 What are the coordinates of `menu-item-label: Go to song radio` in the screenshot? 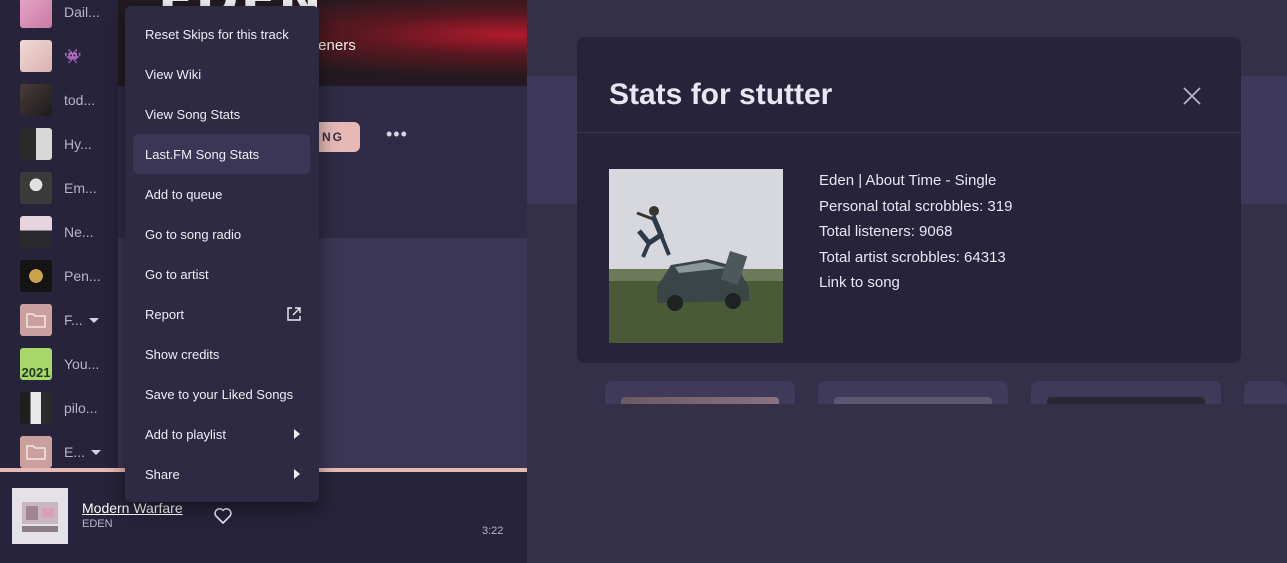 It's located at (193, 234).